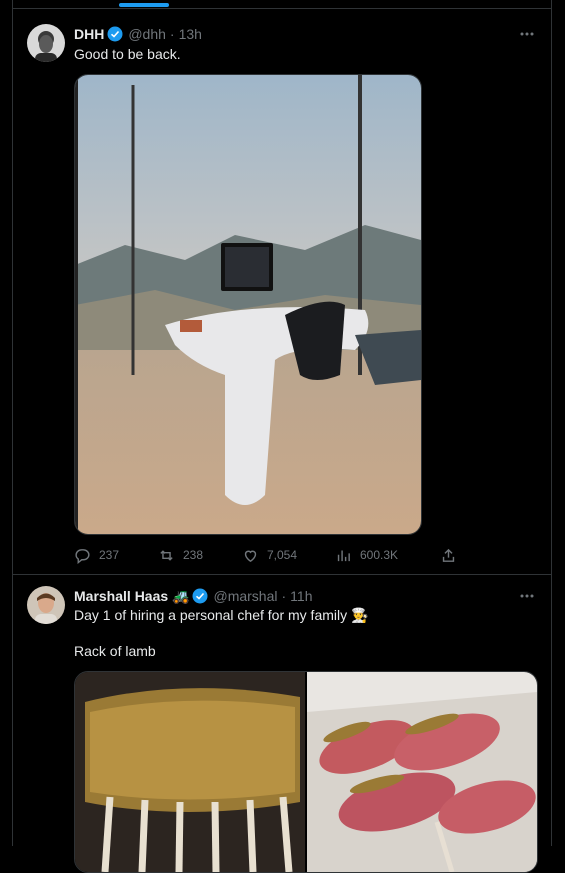  I want to click on like-count: 7,054, so click(282, 555).